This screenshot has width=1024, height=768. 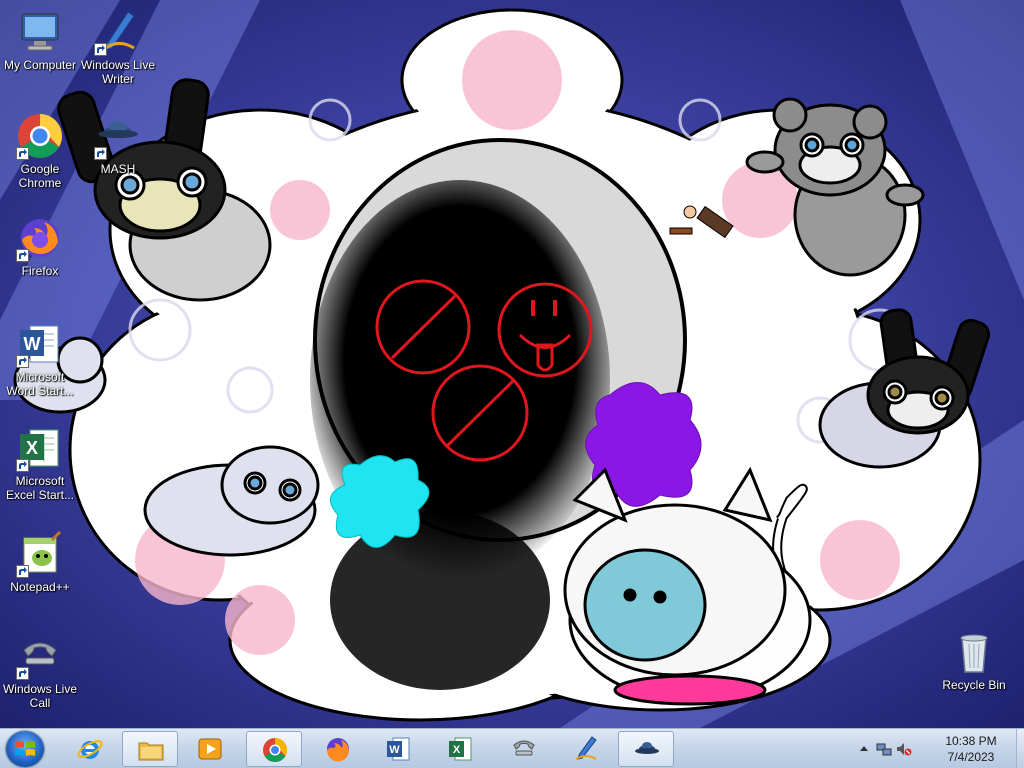 I want to click on show-desktop-button, so click(x=1020, y=748).